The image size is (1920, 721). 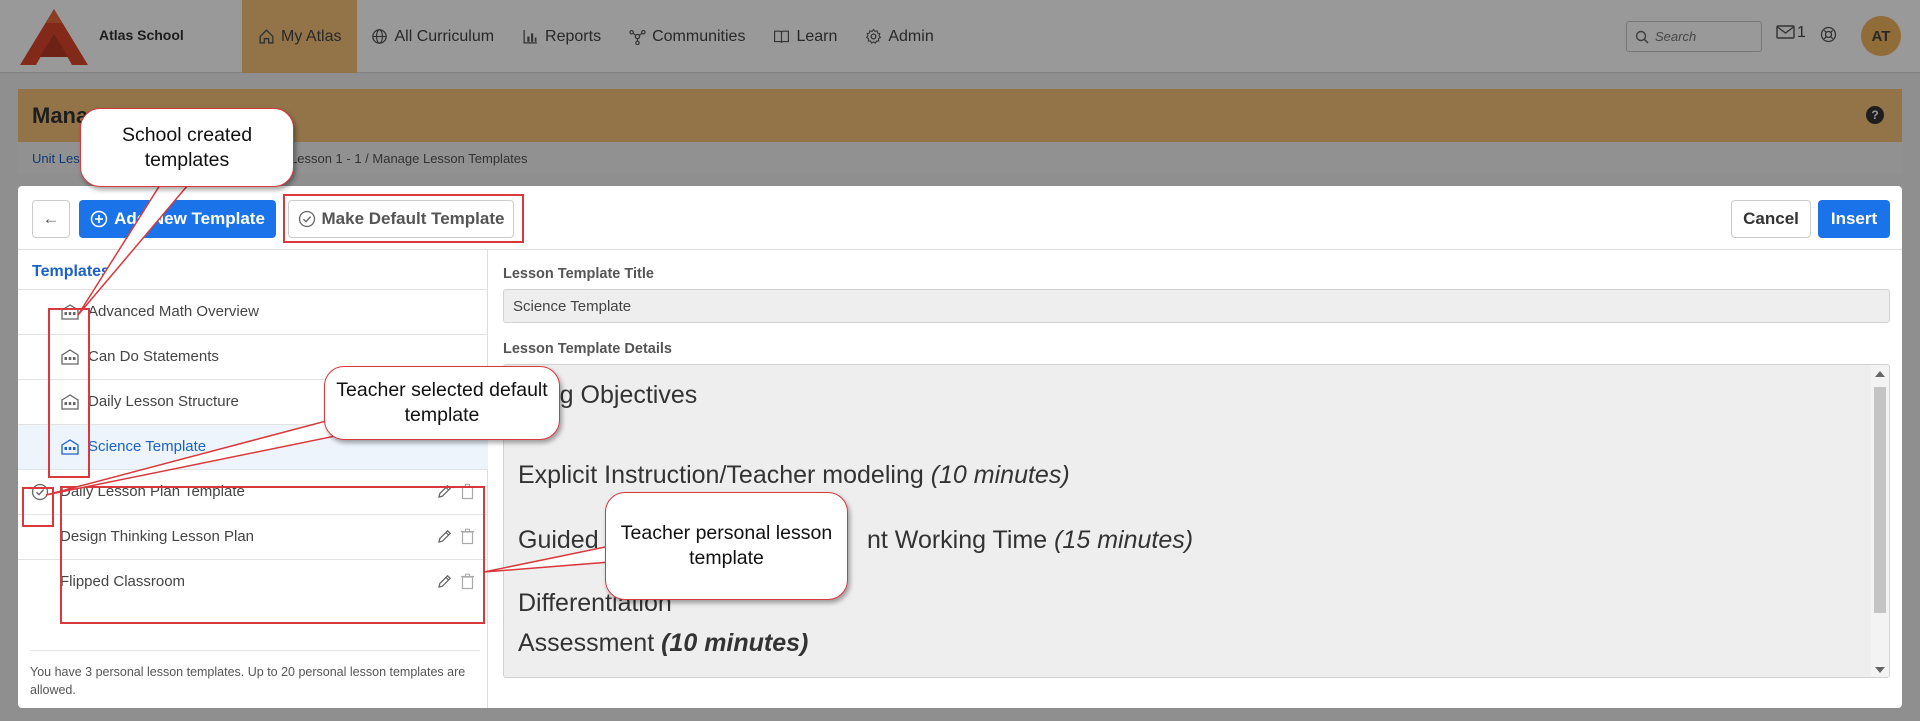 I want to click on cancel-button: Cancel, so click(x=1771, y=219).